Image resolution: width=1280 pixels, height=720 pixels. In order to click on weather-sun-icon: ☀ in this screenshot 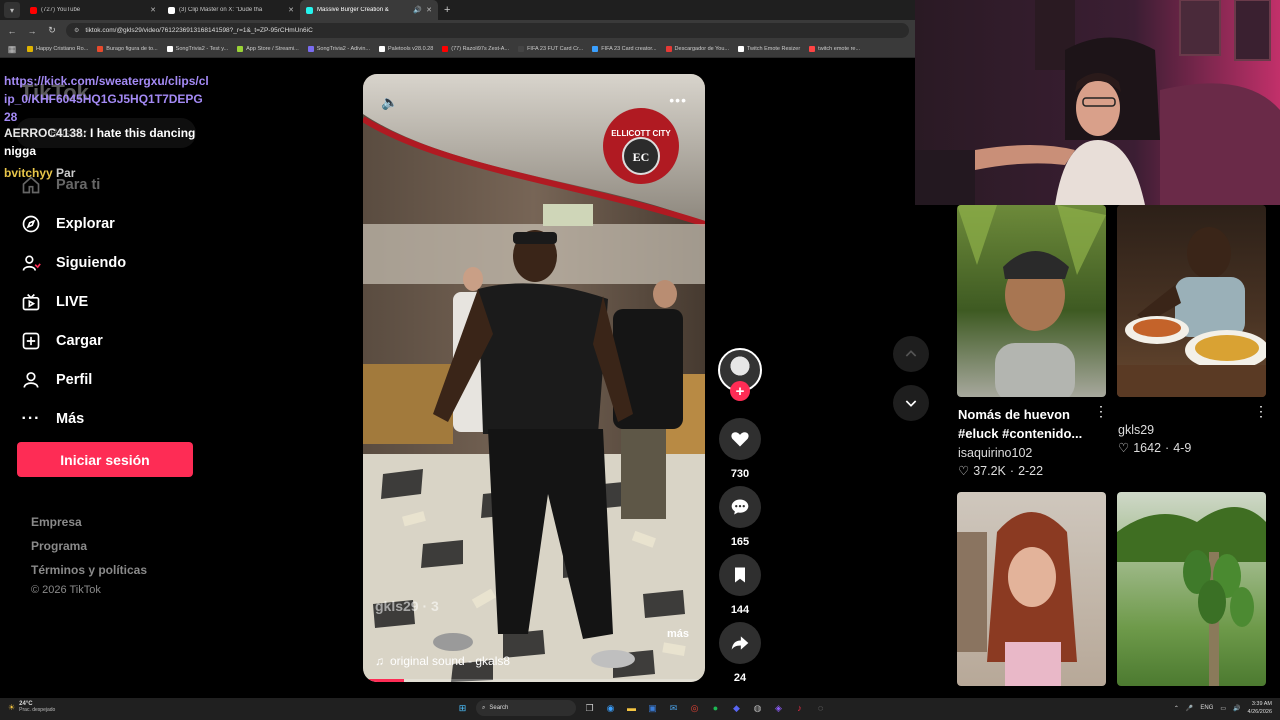, I will do `click(12, 707)`.